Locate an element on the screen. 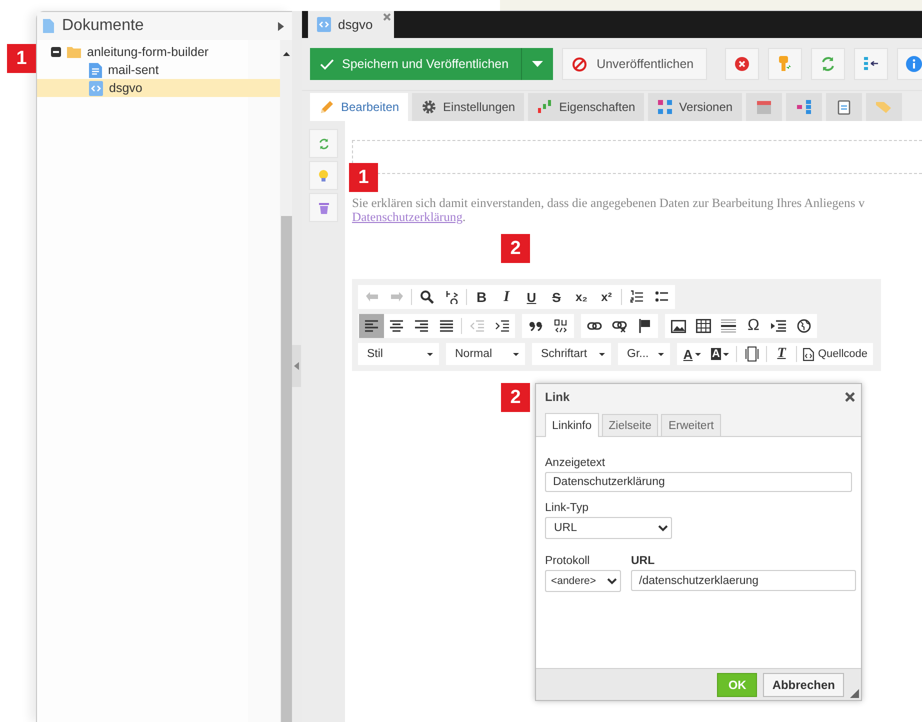 The height and width of the screenshot is (722, 922). underline-button: U is located at coordinates (531, 297).